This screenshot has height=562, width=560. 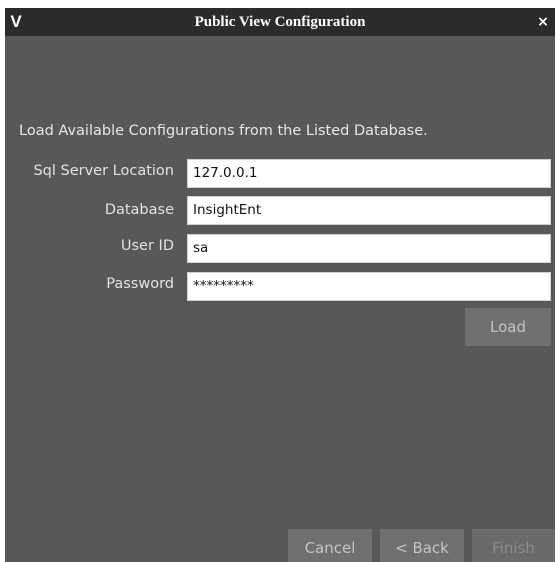 What do you see at coordinates (369, 248) in the screenshot?
I see `user-id-field: sa` at bounding box center [369, 248].